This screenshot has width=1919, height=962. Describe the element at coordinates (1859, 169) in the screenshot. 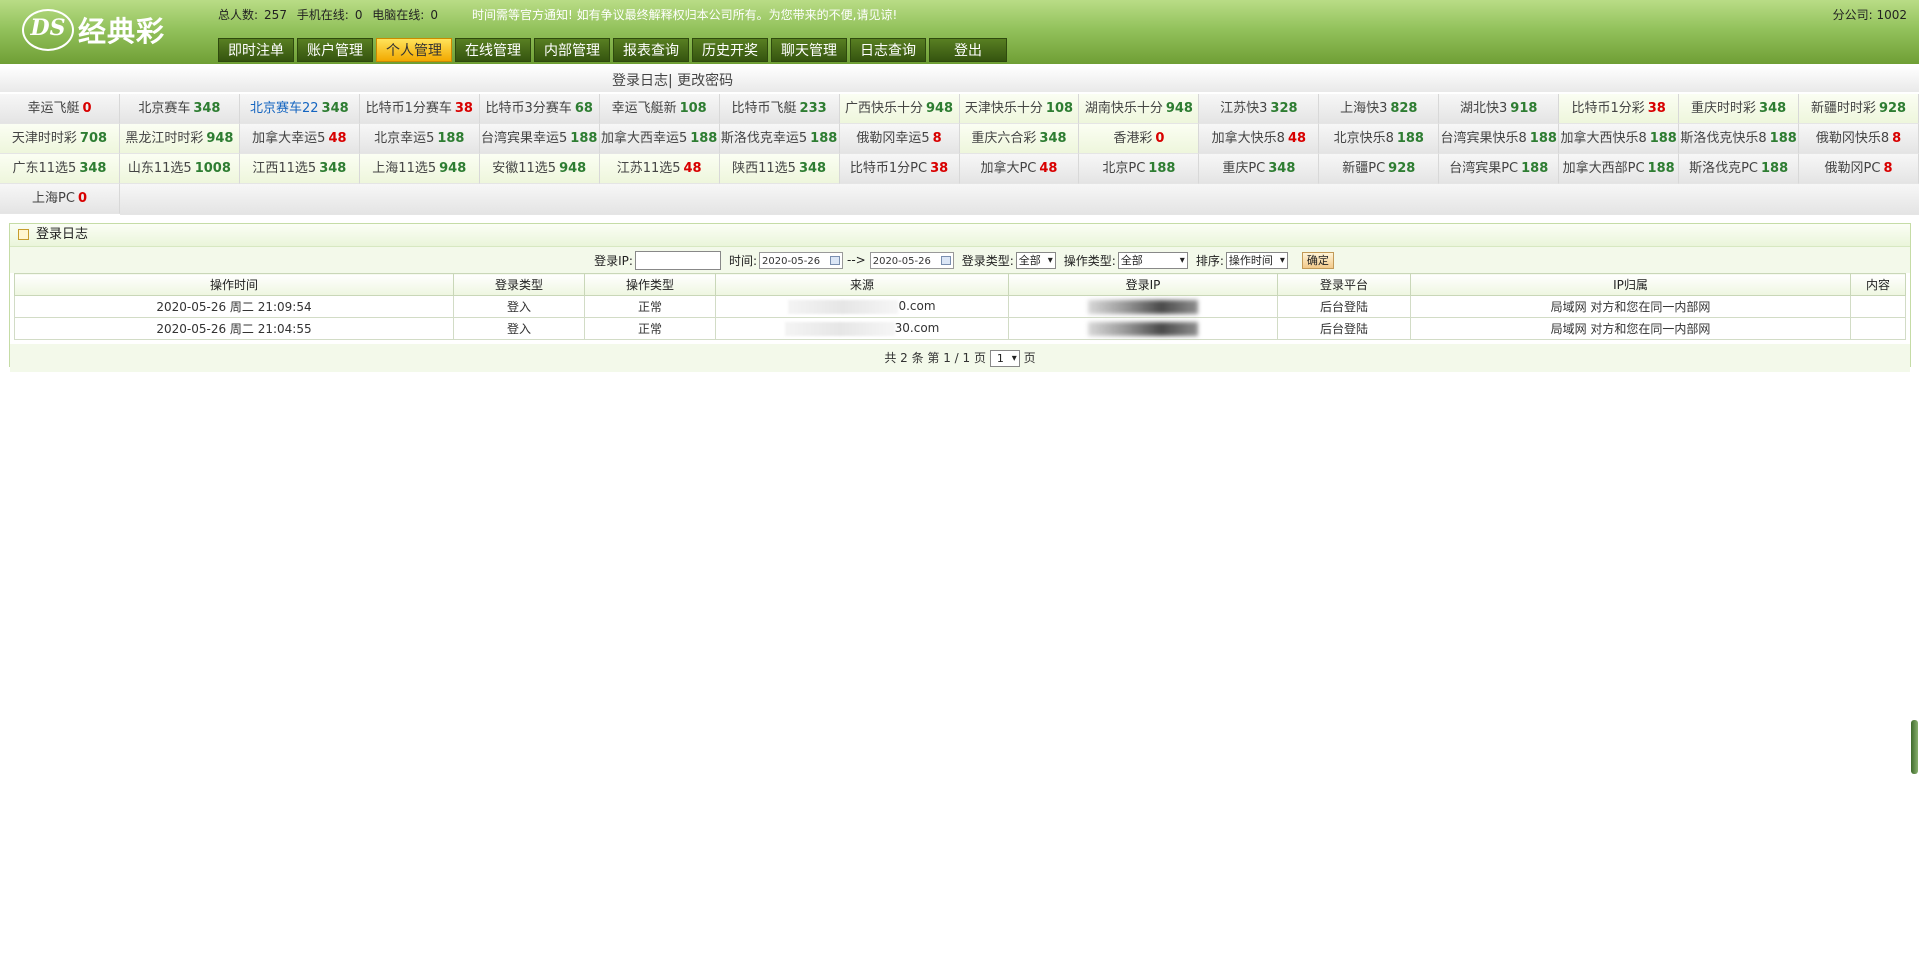

I see `lottery-item: 俄勒冈PC 8` at that location.